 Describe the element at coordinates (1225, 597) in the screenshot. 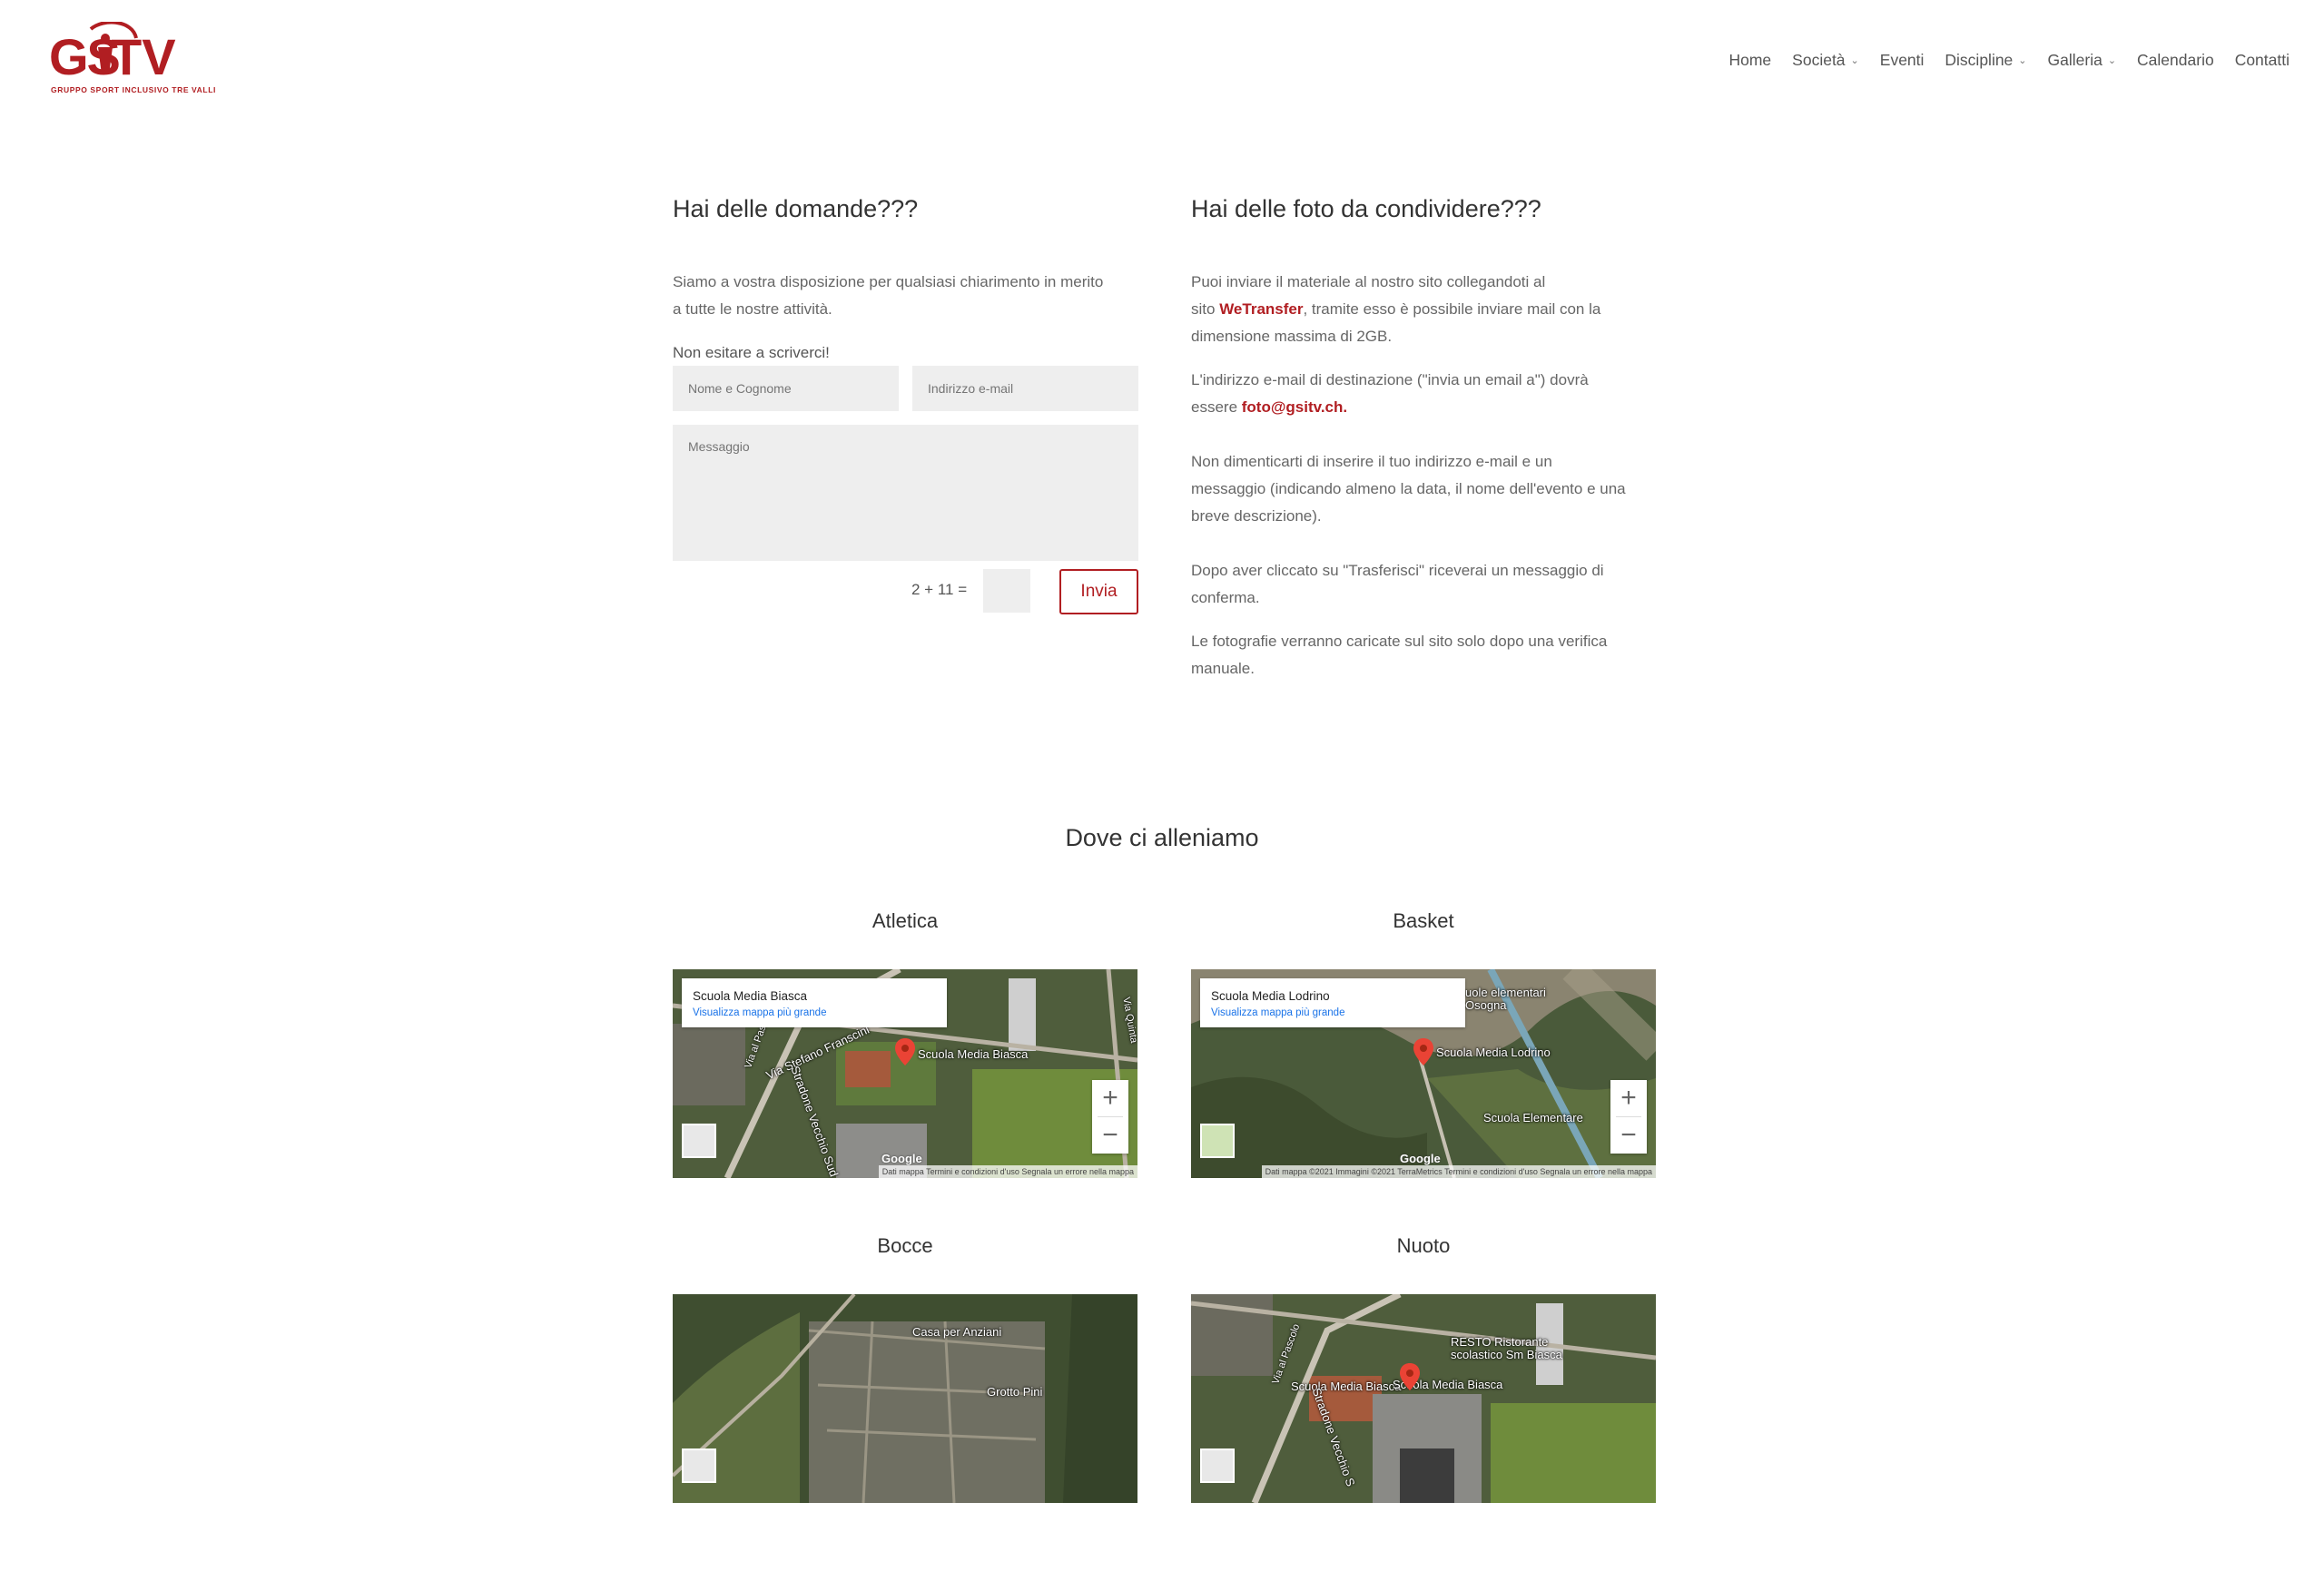

I see `photos-p4-line2: conferma.` at that location.